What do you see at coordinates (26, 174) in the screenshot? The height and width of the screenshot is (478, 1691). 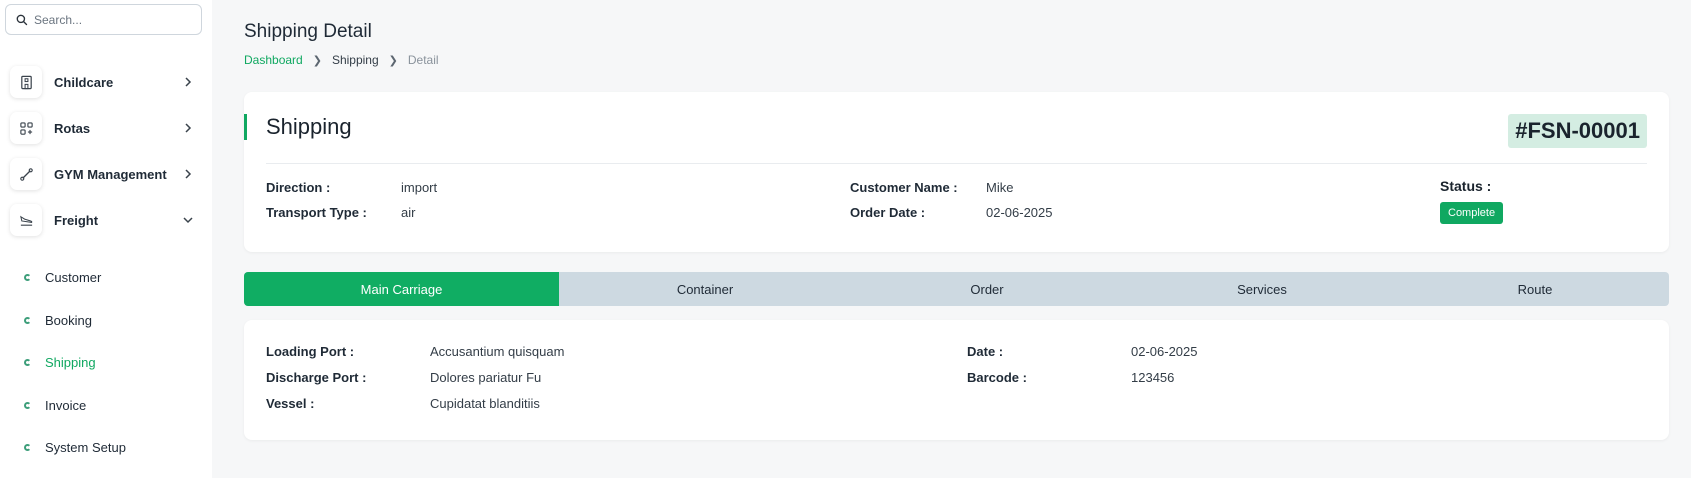 I see `dumbbell-icon` at bounding box center [26, 174].